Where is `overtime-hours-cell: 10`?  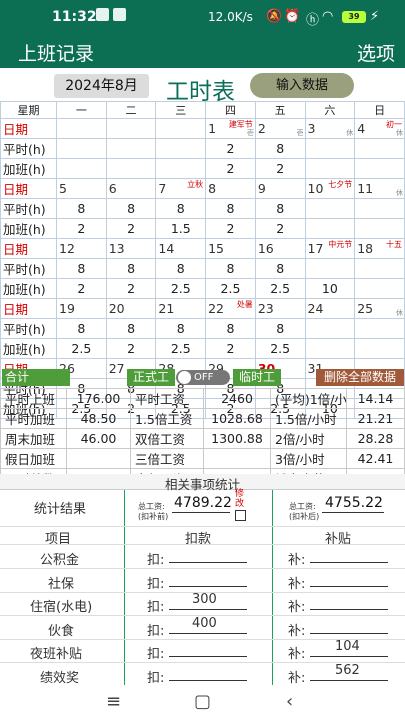 overtime-hours-cell: 10 is located at coordinates (330, 288).